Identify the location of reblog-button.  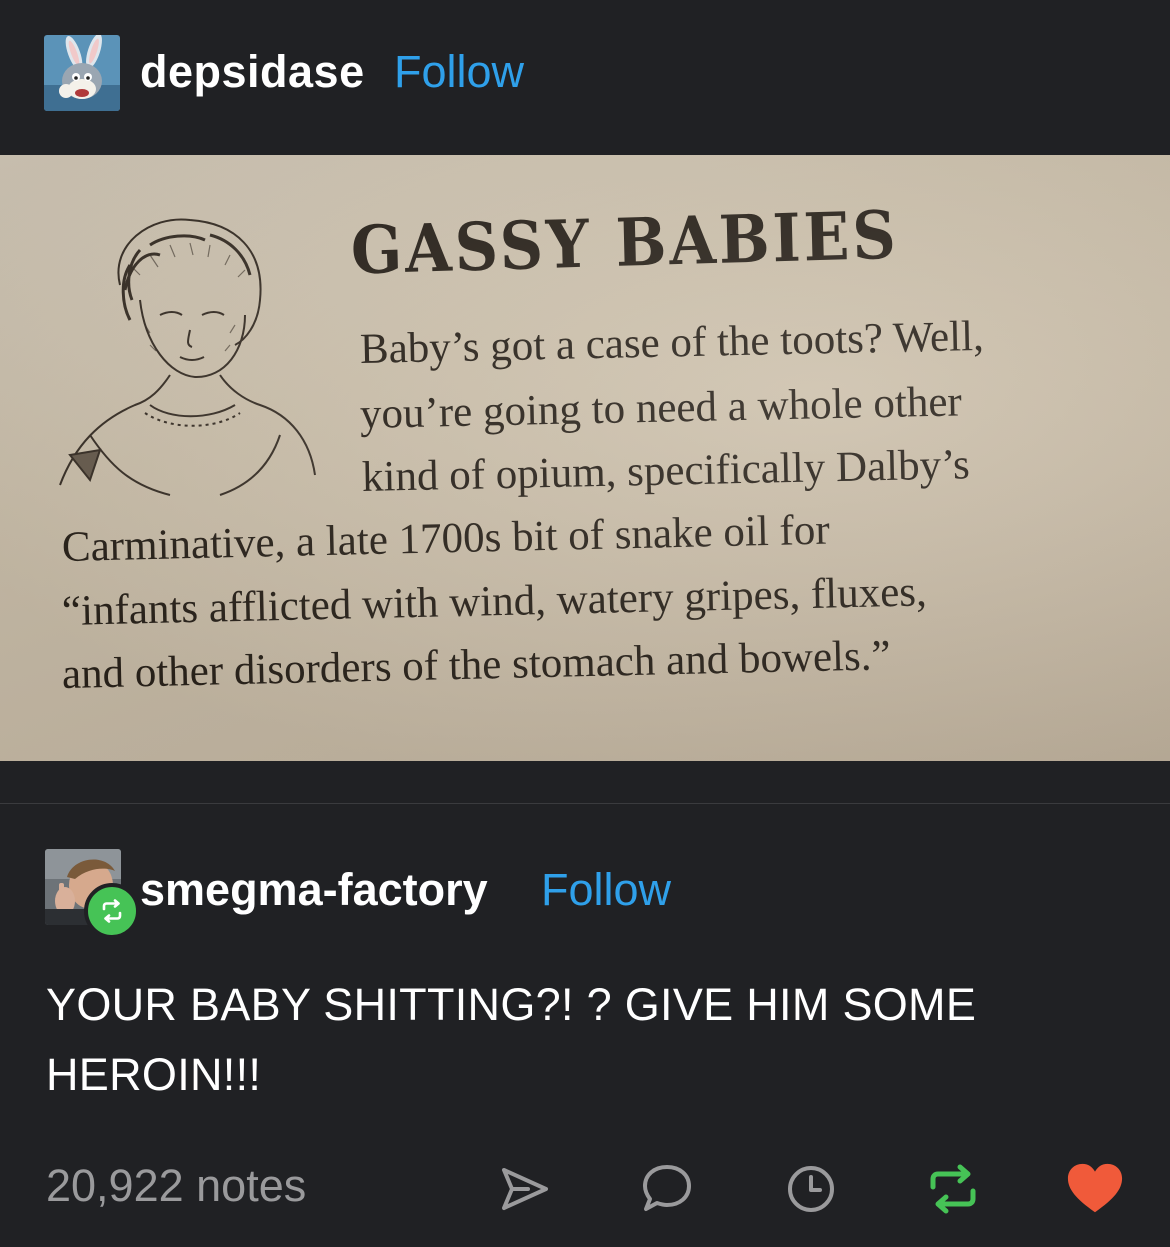
(953, 1189).